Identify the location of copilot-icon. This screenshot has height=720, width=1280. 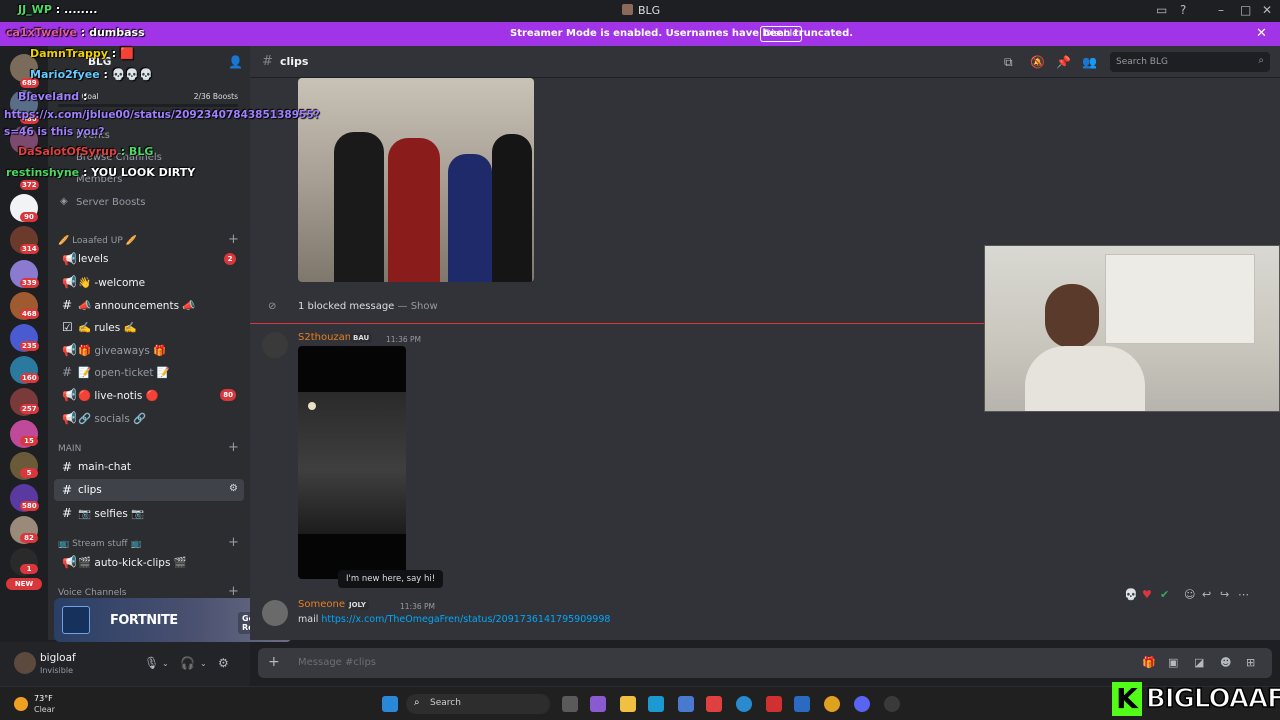
(598, 704).